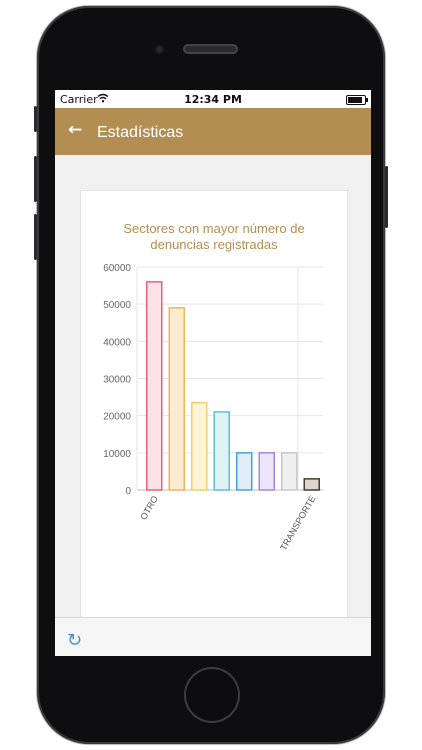  What do you see at coordinates (35, 237) in the screenshot?
I see `volume-down-button` at bounding box center [35, 237].